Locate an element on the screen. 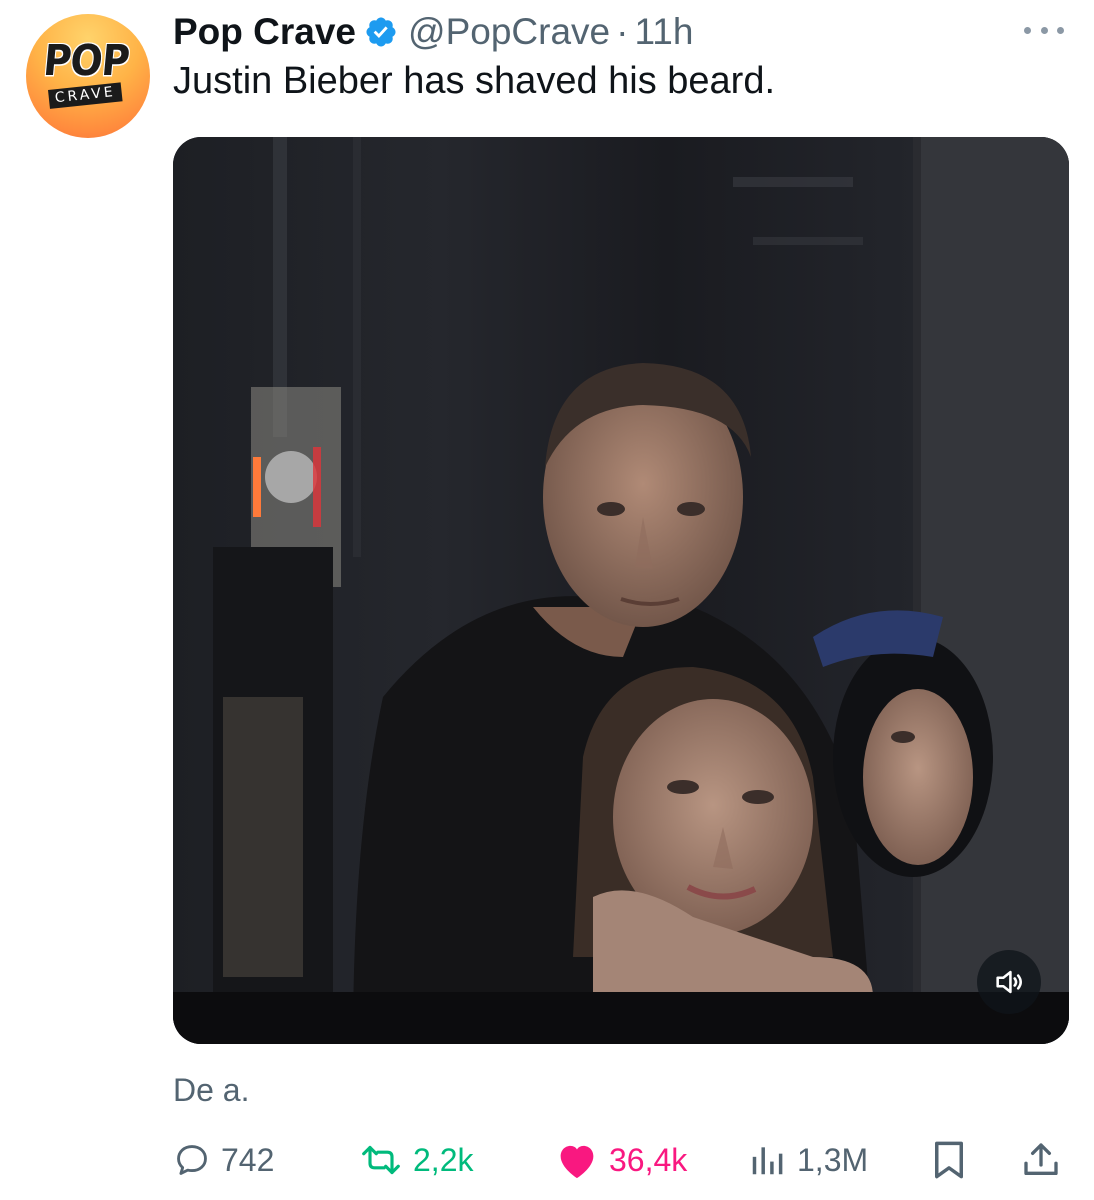  retweet-button: 2,2k is located at coordinates (416, 1160).